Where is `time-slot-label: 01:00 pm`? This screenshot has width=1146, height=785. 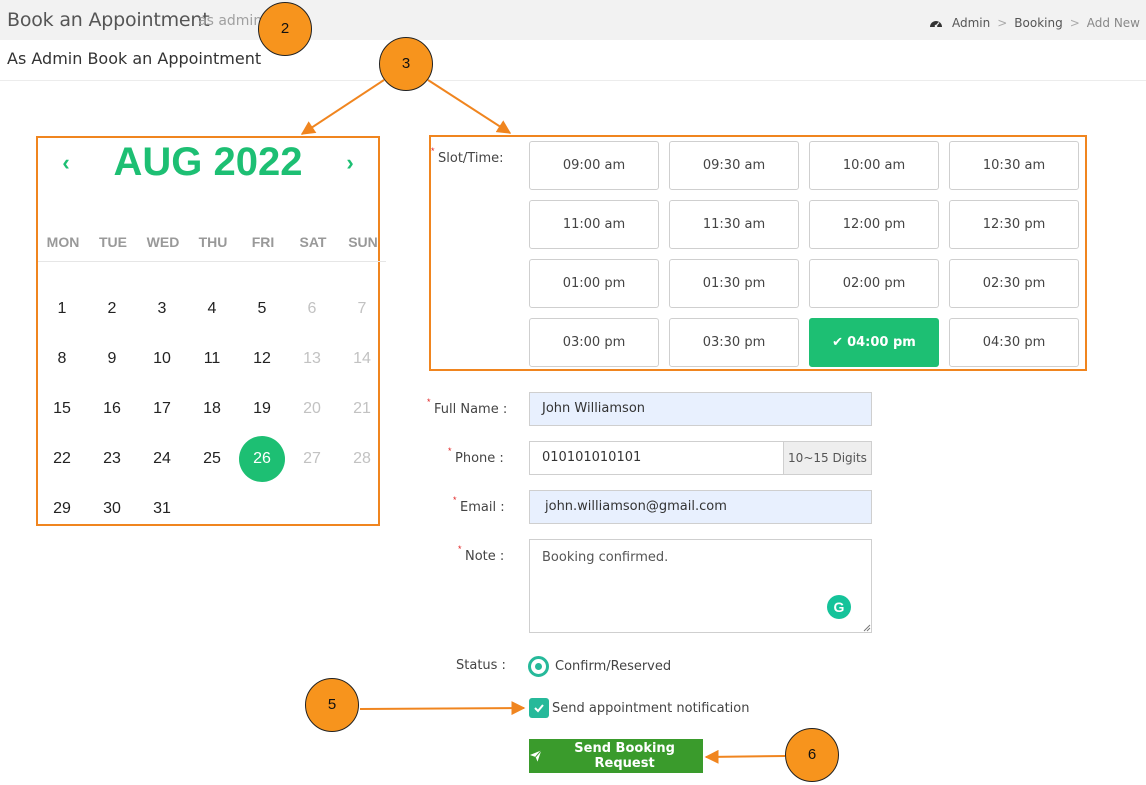
time-slot-label: 01:00 pm is located at coordinates (594, 283).